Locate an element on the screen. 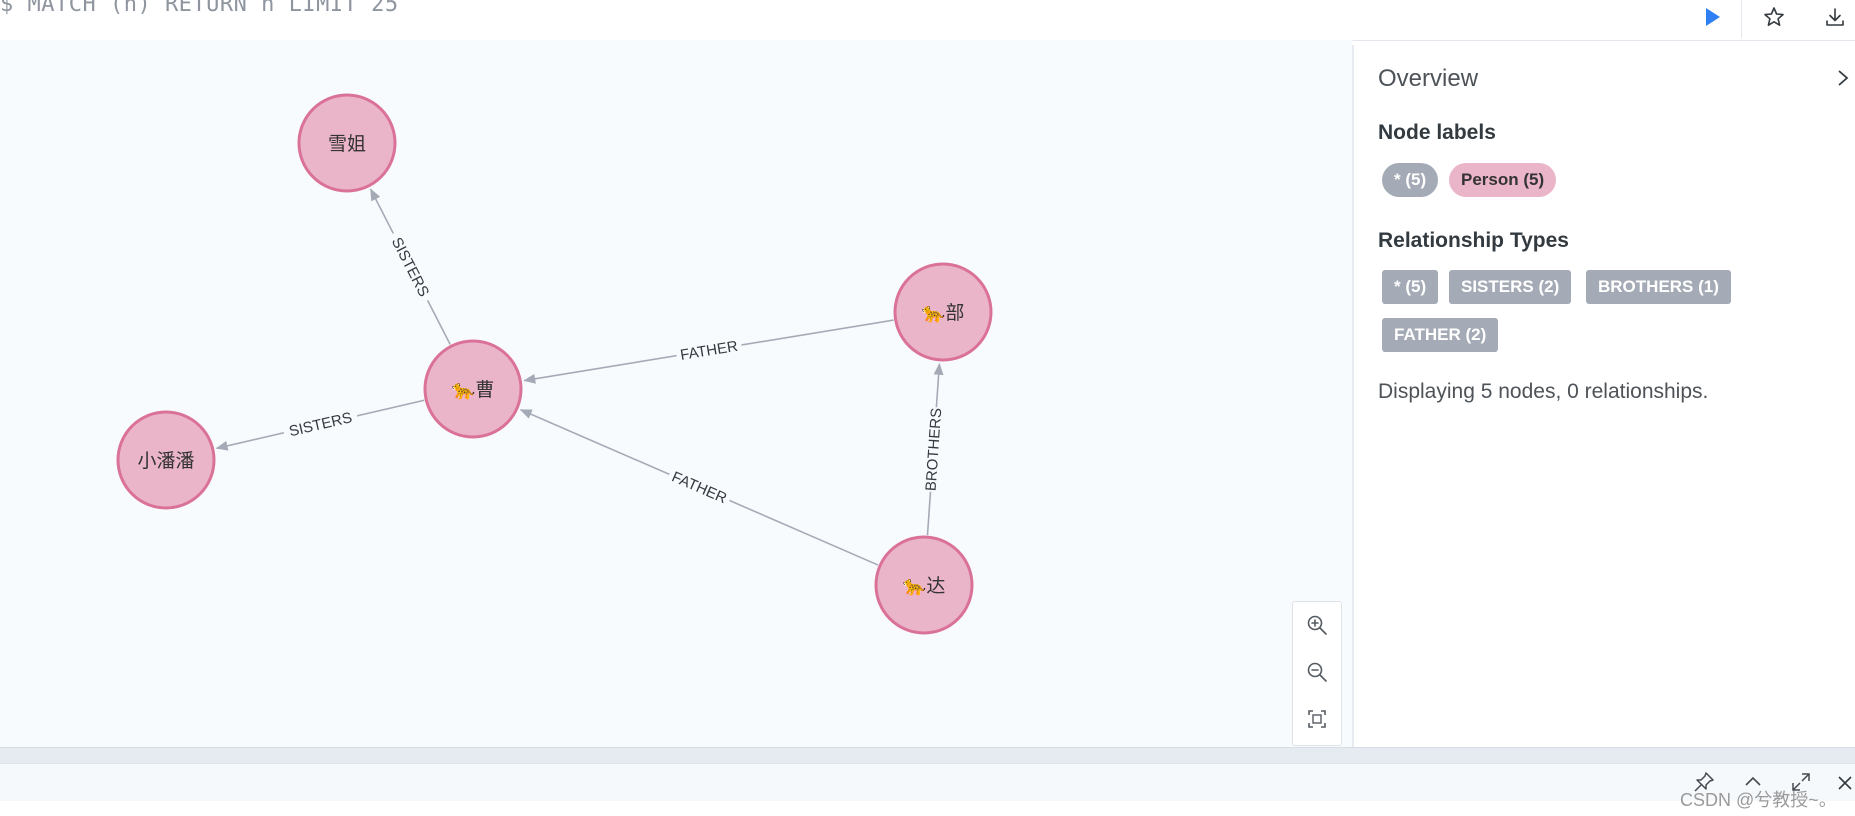  rel-type-chip-father: FATHER (2) is located at coordinates (1440, 335).